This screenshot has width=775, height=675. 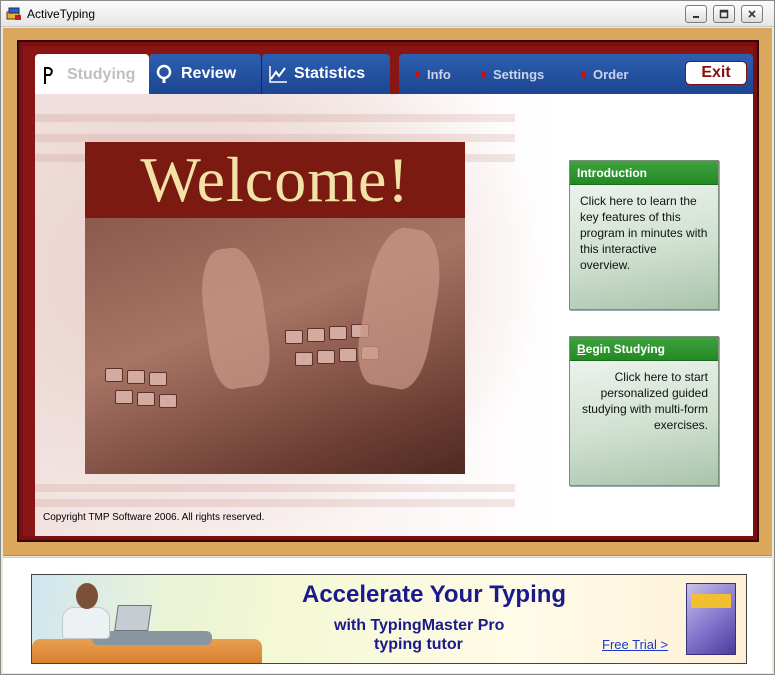 I want to click on free-trial-link: Free Trial >, so click(x=635, y=644).